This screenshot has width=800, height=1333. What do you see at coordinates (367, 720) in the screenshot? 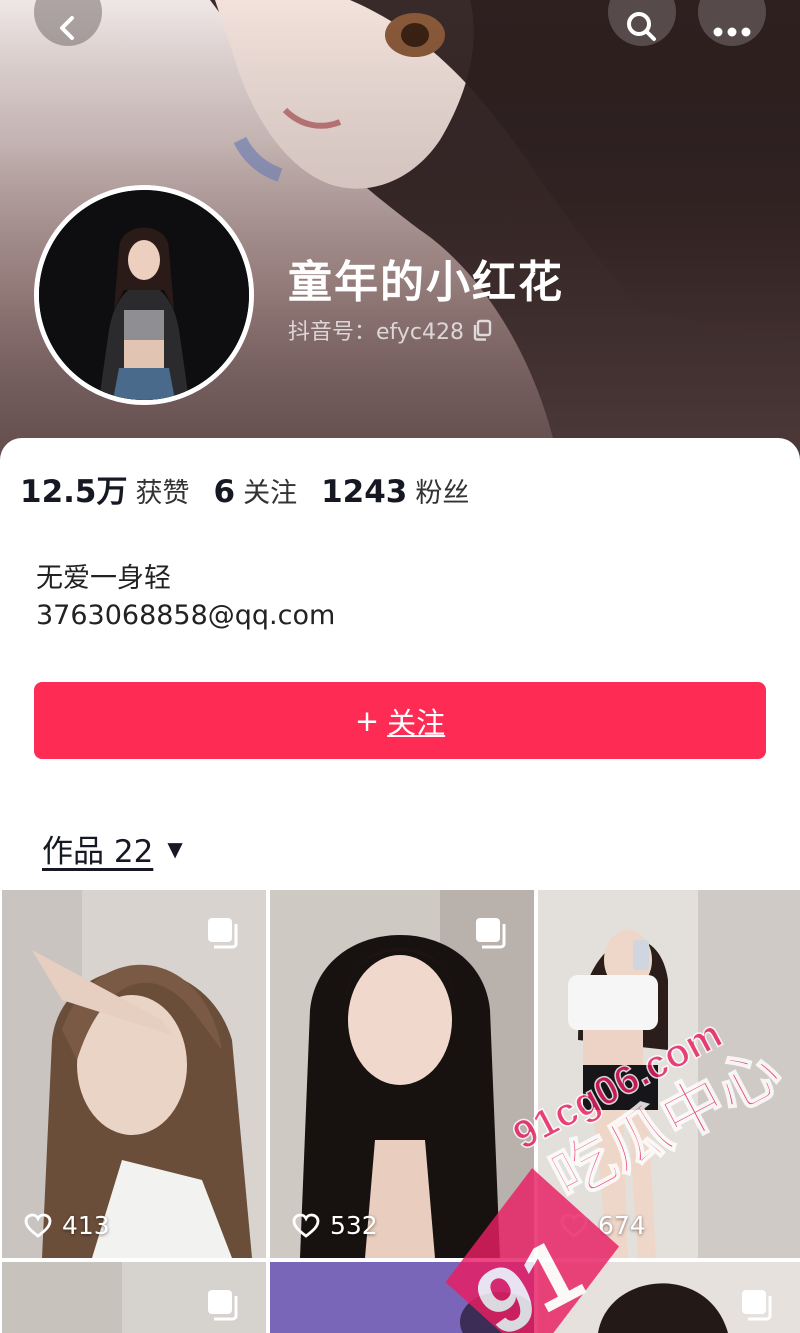
I see `plus-icon: +` at bounding box center [367, 720].